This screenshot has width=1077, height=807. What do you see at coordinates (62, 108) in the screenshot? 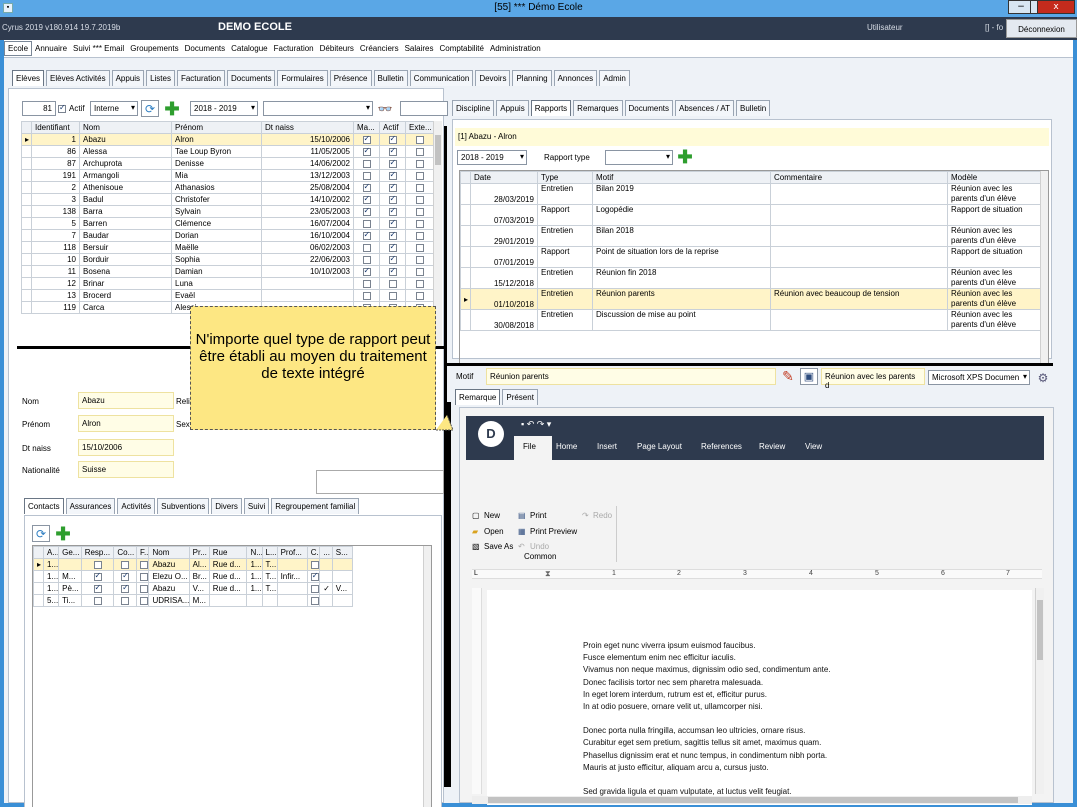
I see `actif-checkbox` at bounding box center [62, 108].